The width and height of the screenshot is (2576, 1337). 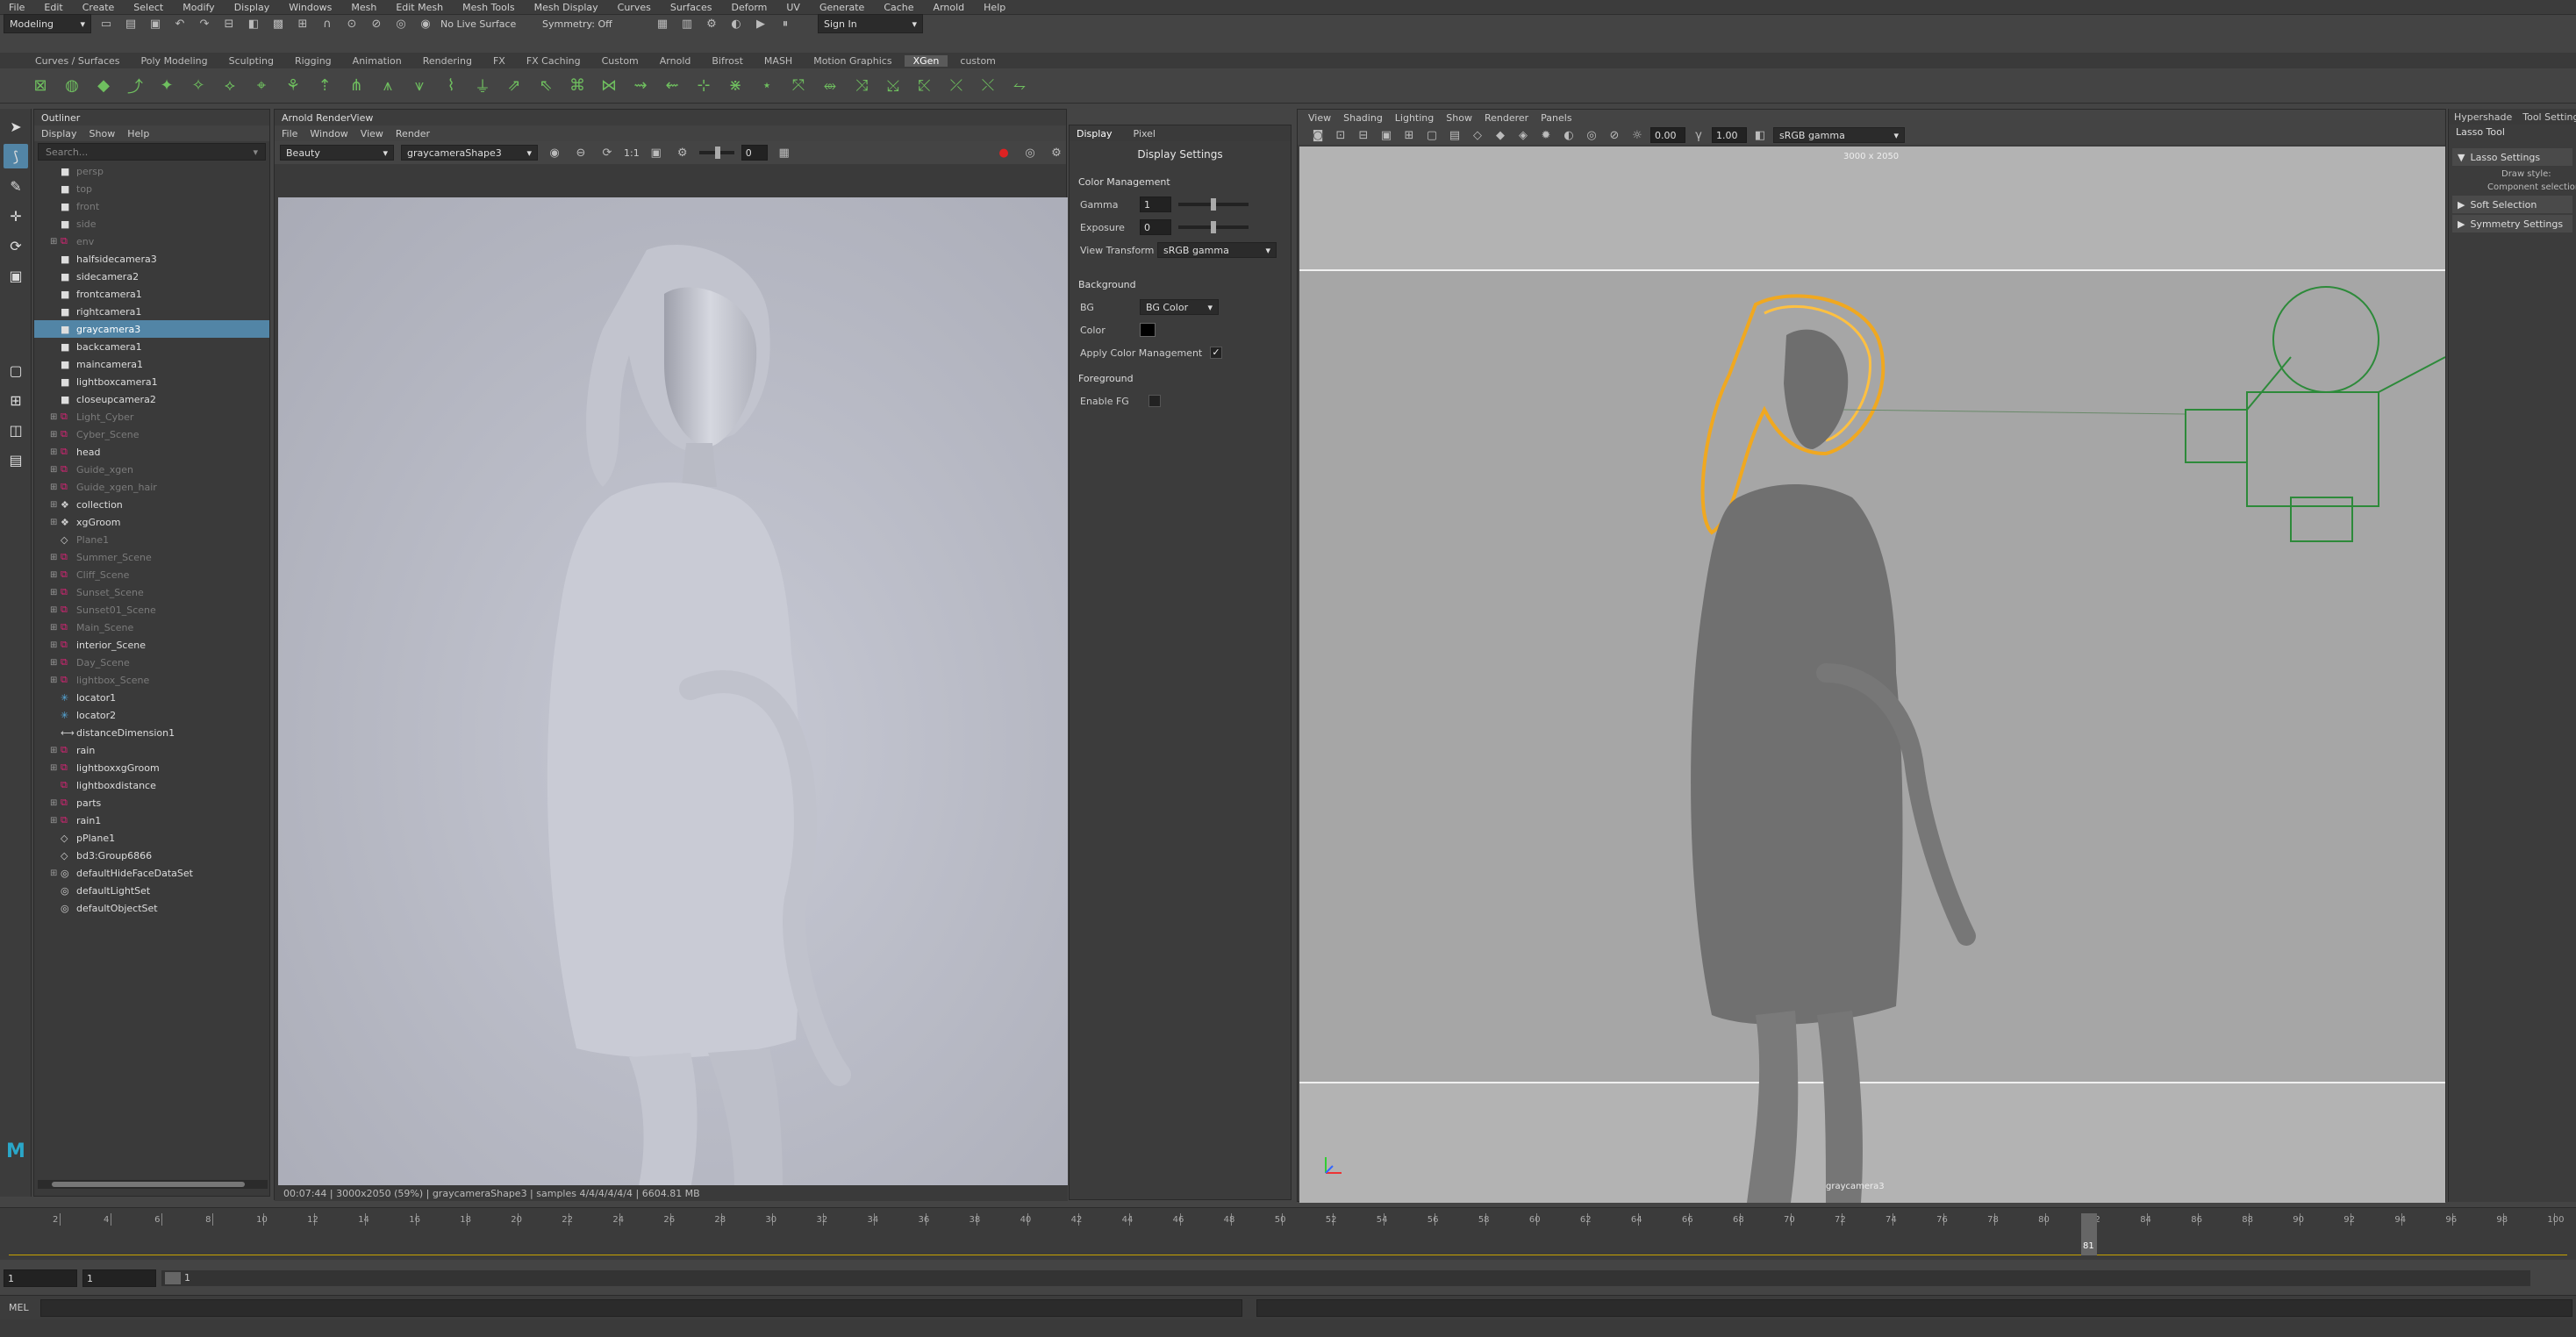 What do you see at coordinates (278, 24) in the screenshot?
I see `select-component-icon: ▩` at bounding box center [278, 24].